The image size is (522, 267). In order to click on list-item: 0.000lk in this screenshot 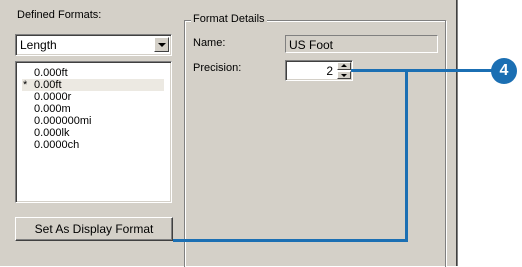, I will do `click(45, 133)`.